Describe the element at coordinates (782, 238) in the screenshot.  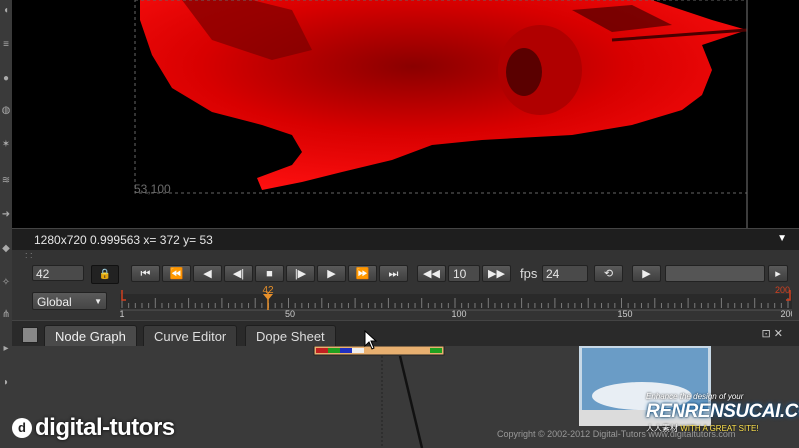
I see `info-dropdown-arrow: ▼` at that location.